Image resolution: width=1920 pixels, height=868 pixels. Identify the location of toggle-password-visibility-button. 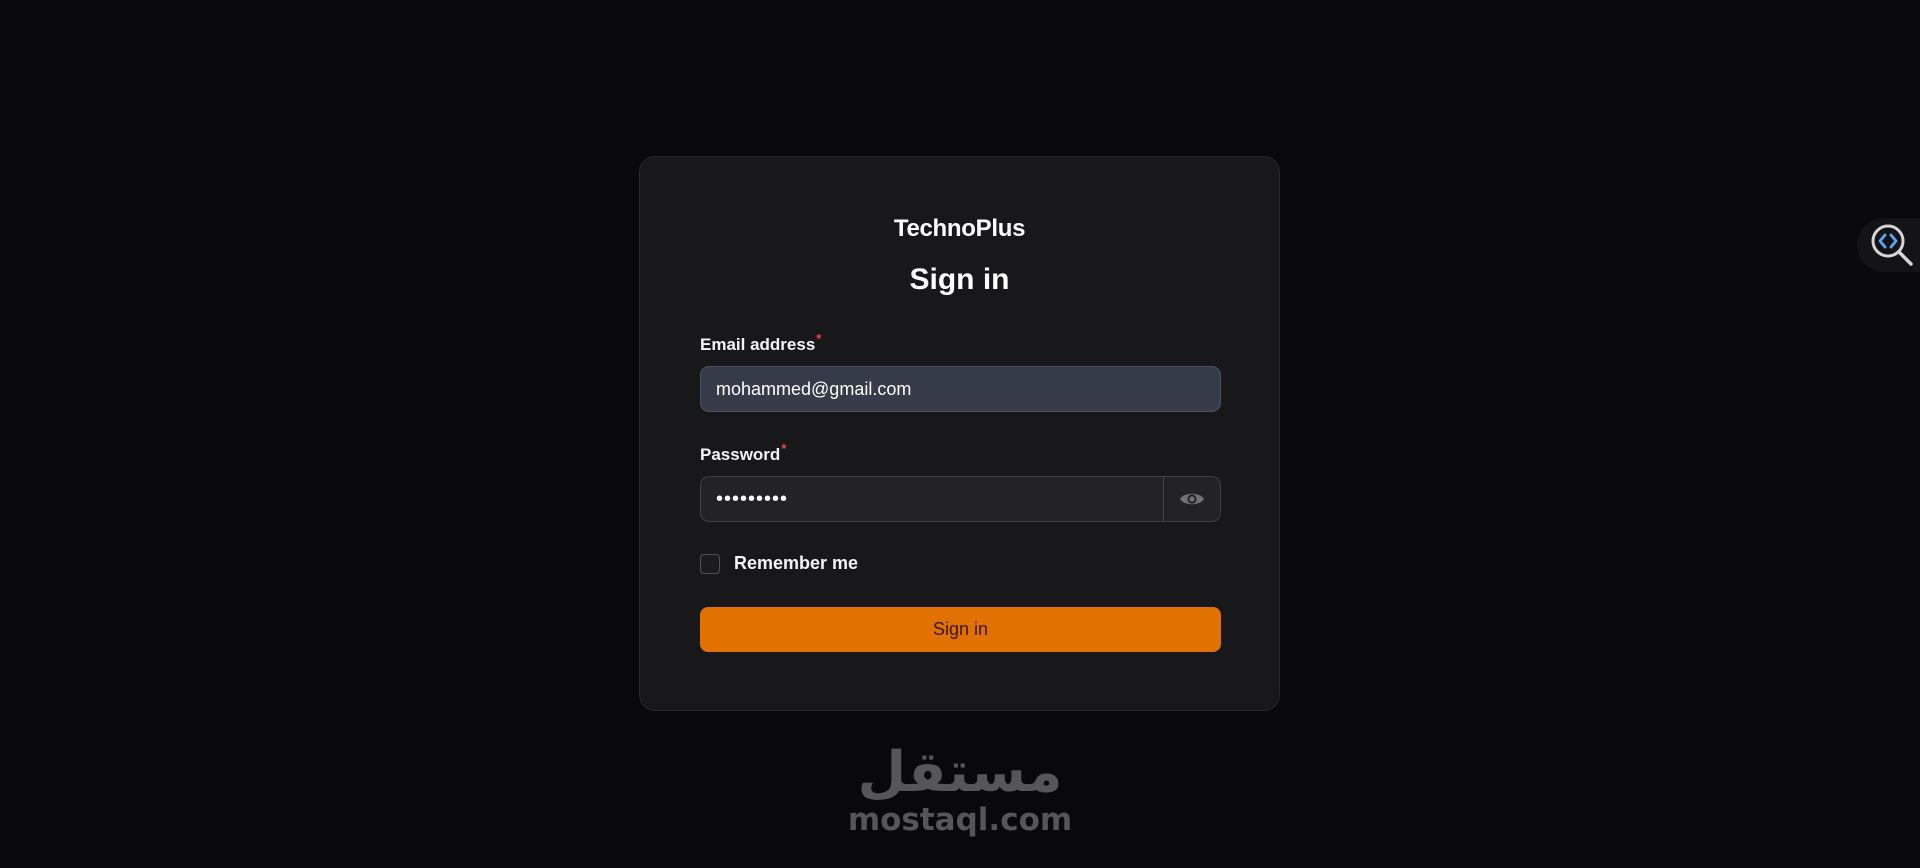
(1191, 499).